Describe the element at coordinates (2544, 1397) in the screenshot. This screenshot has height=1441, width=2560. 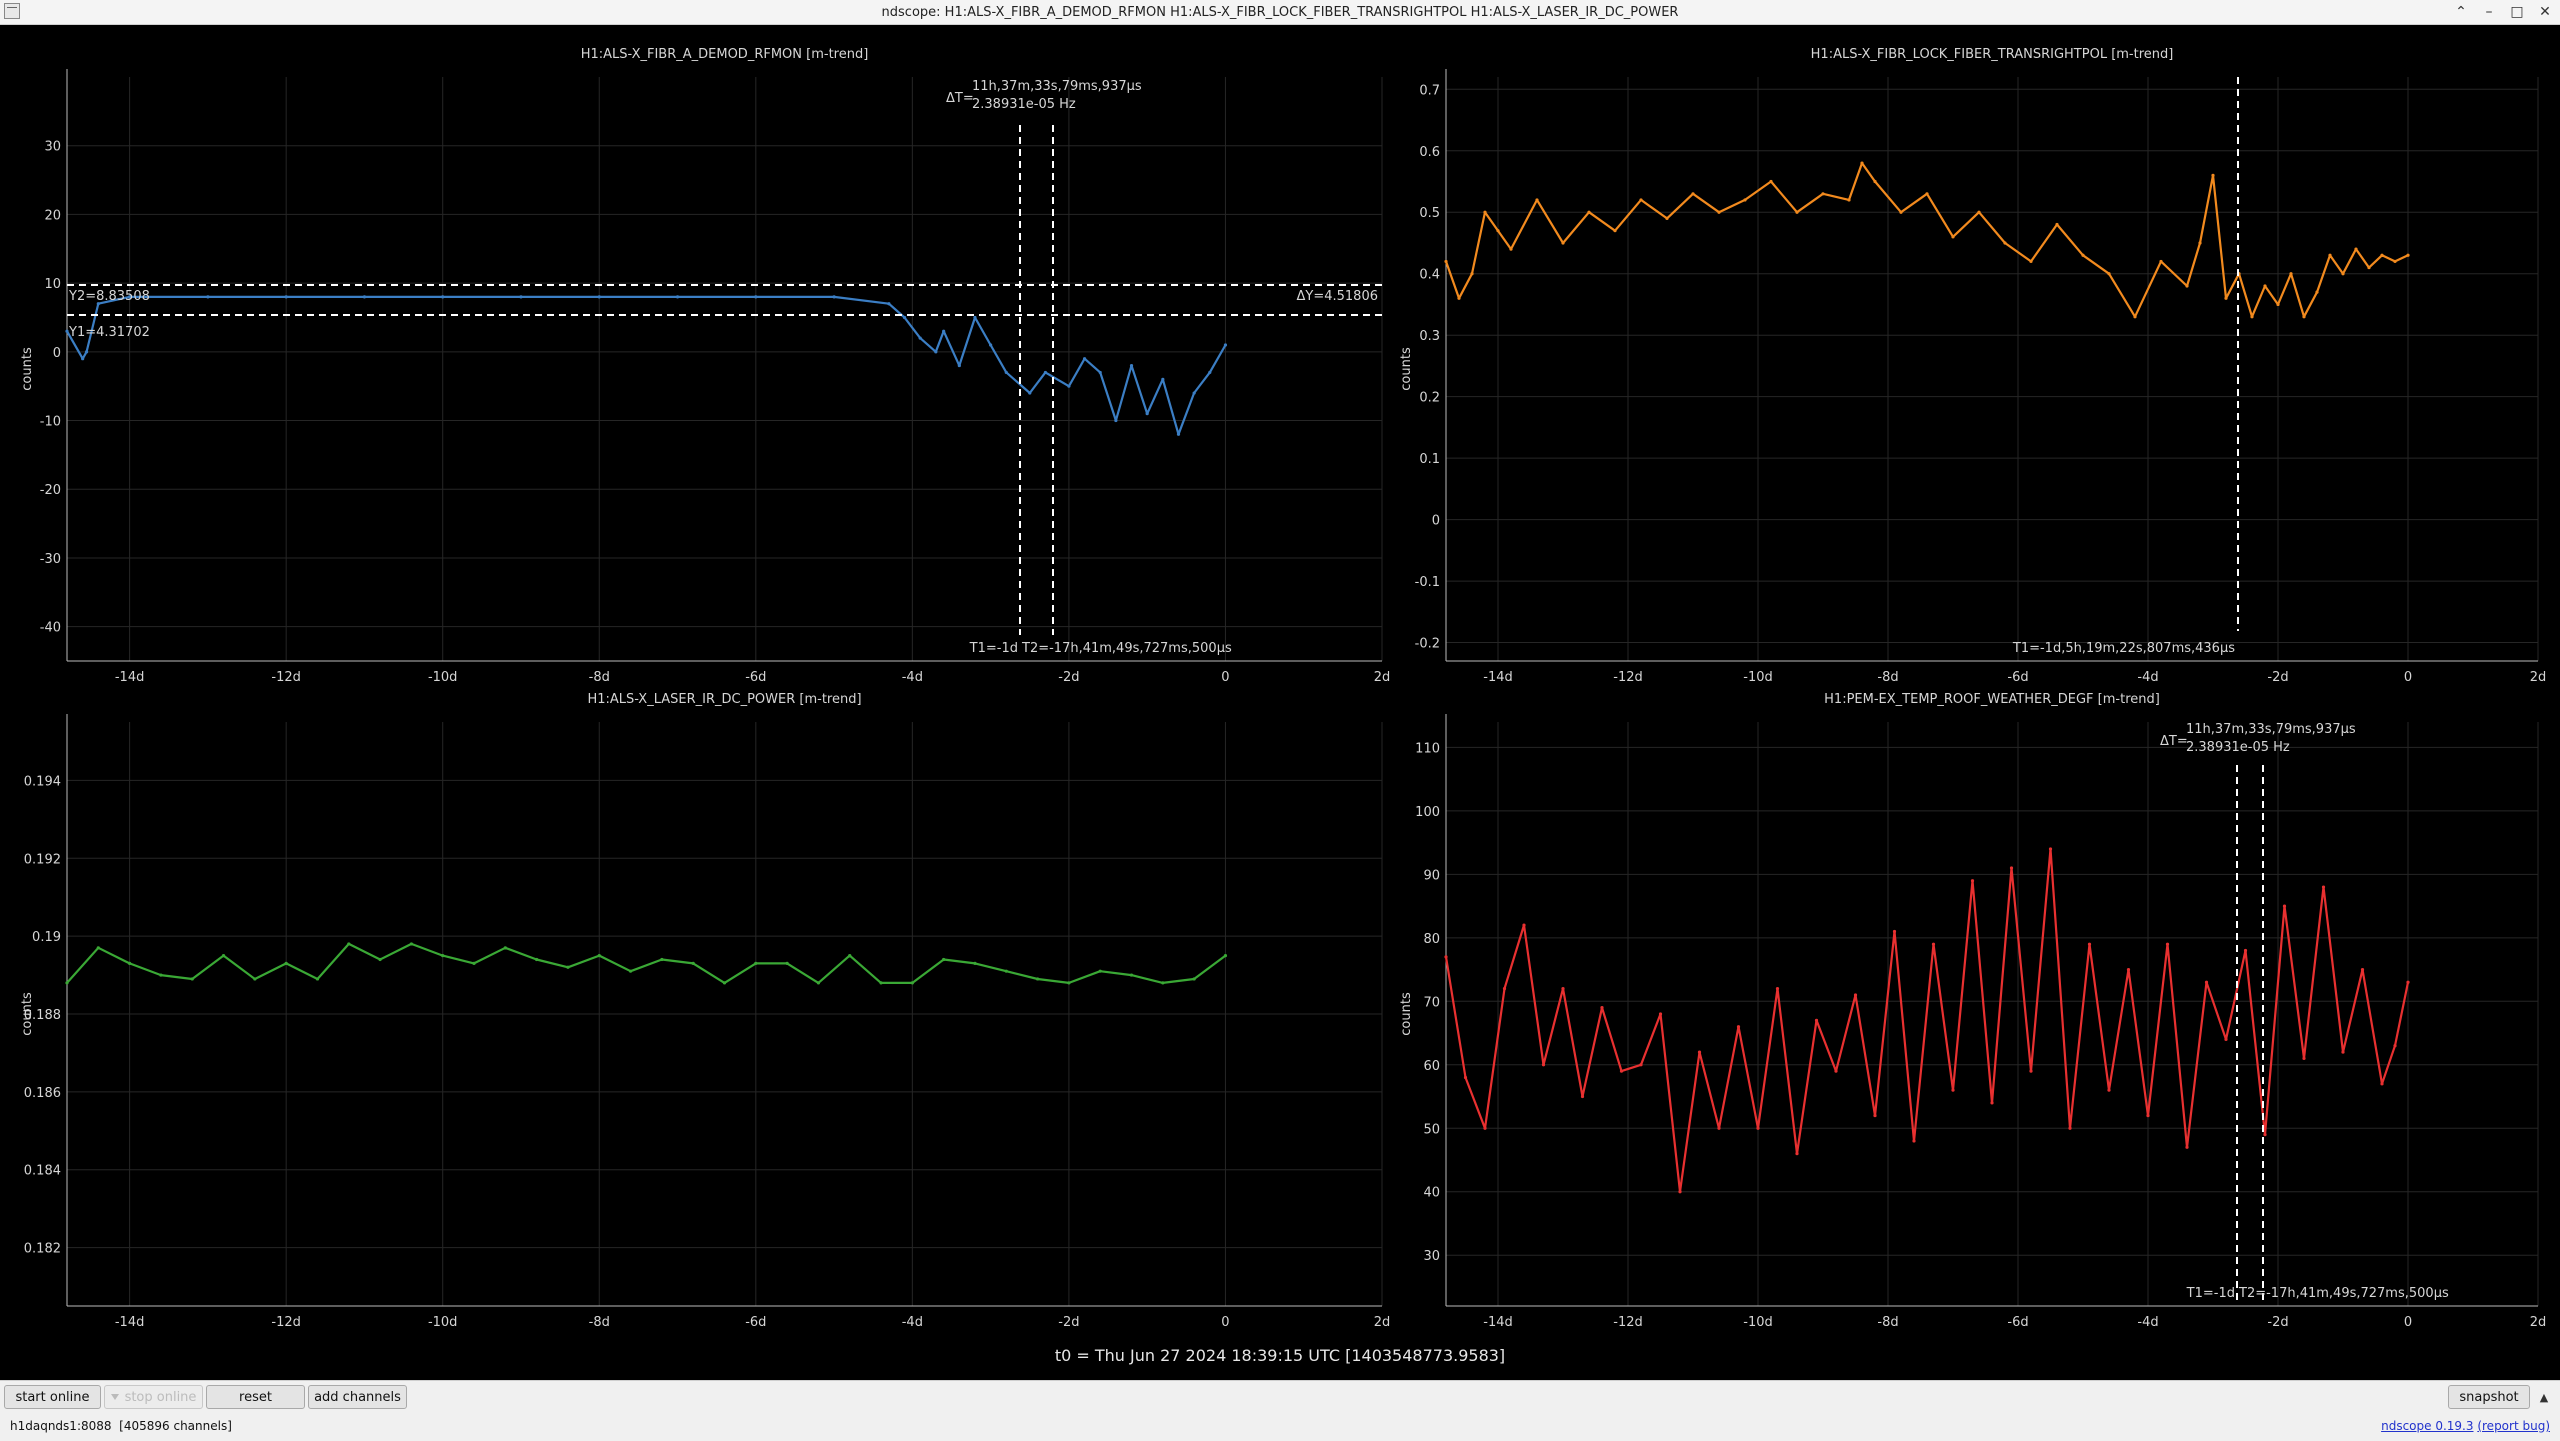
I see `chevron-up-icon: ▲` at that location.